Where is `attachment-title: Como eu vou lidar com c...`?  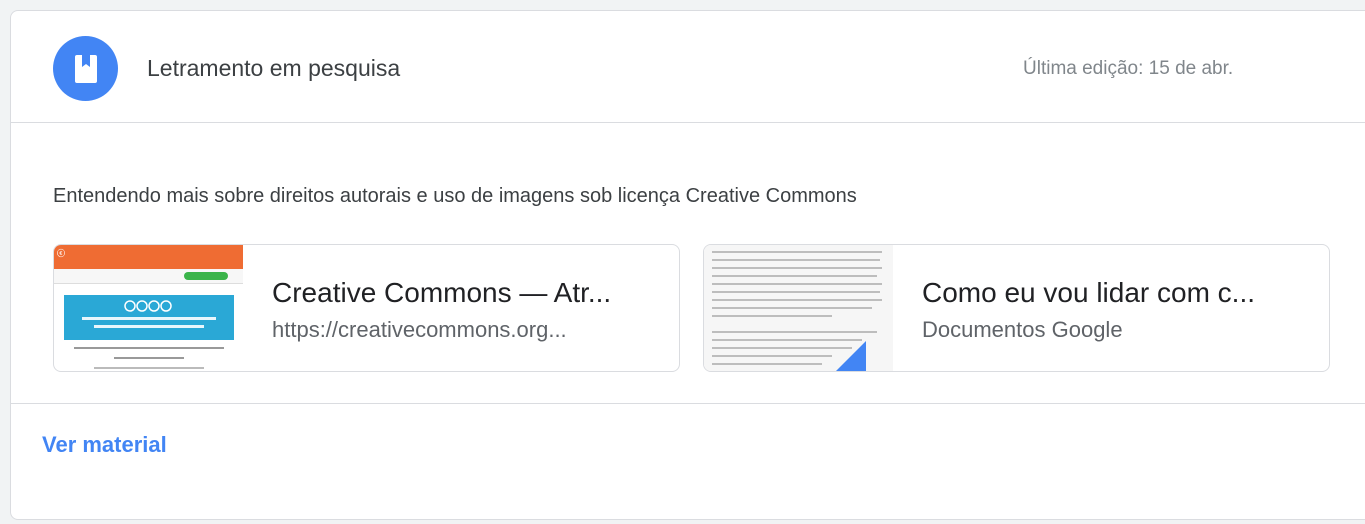
attachment-title: Como eu vou lidar com c... is located at coordinates (1089, 292).